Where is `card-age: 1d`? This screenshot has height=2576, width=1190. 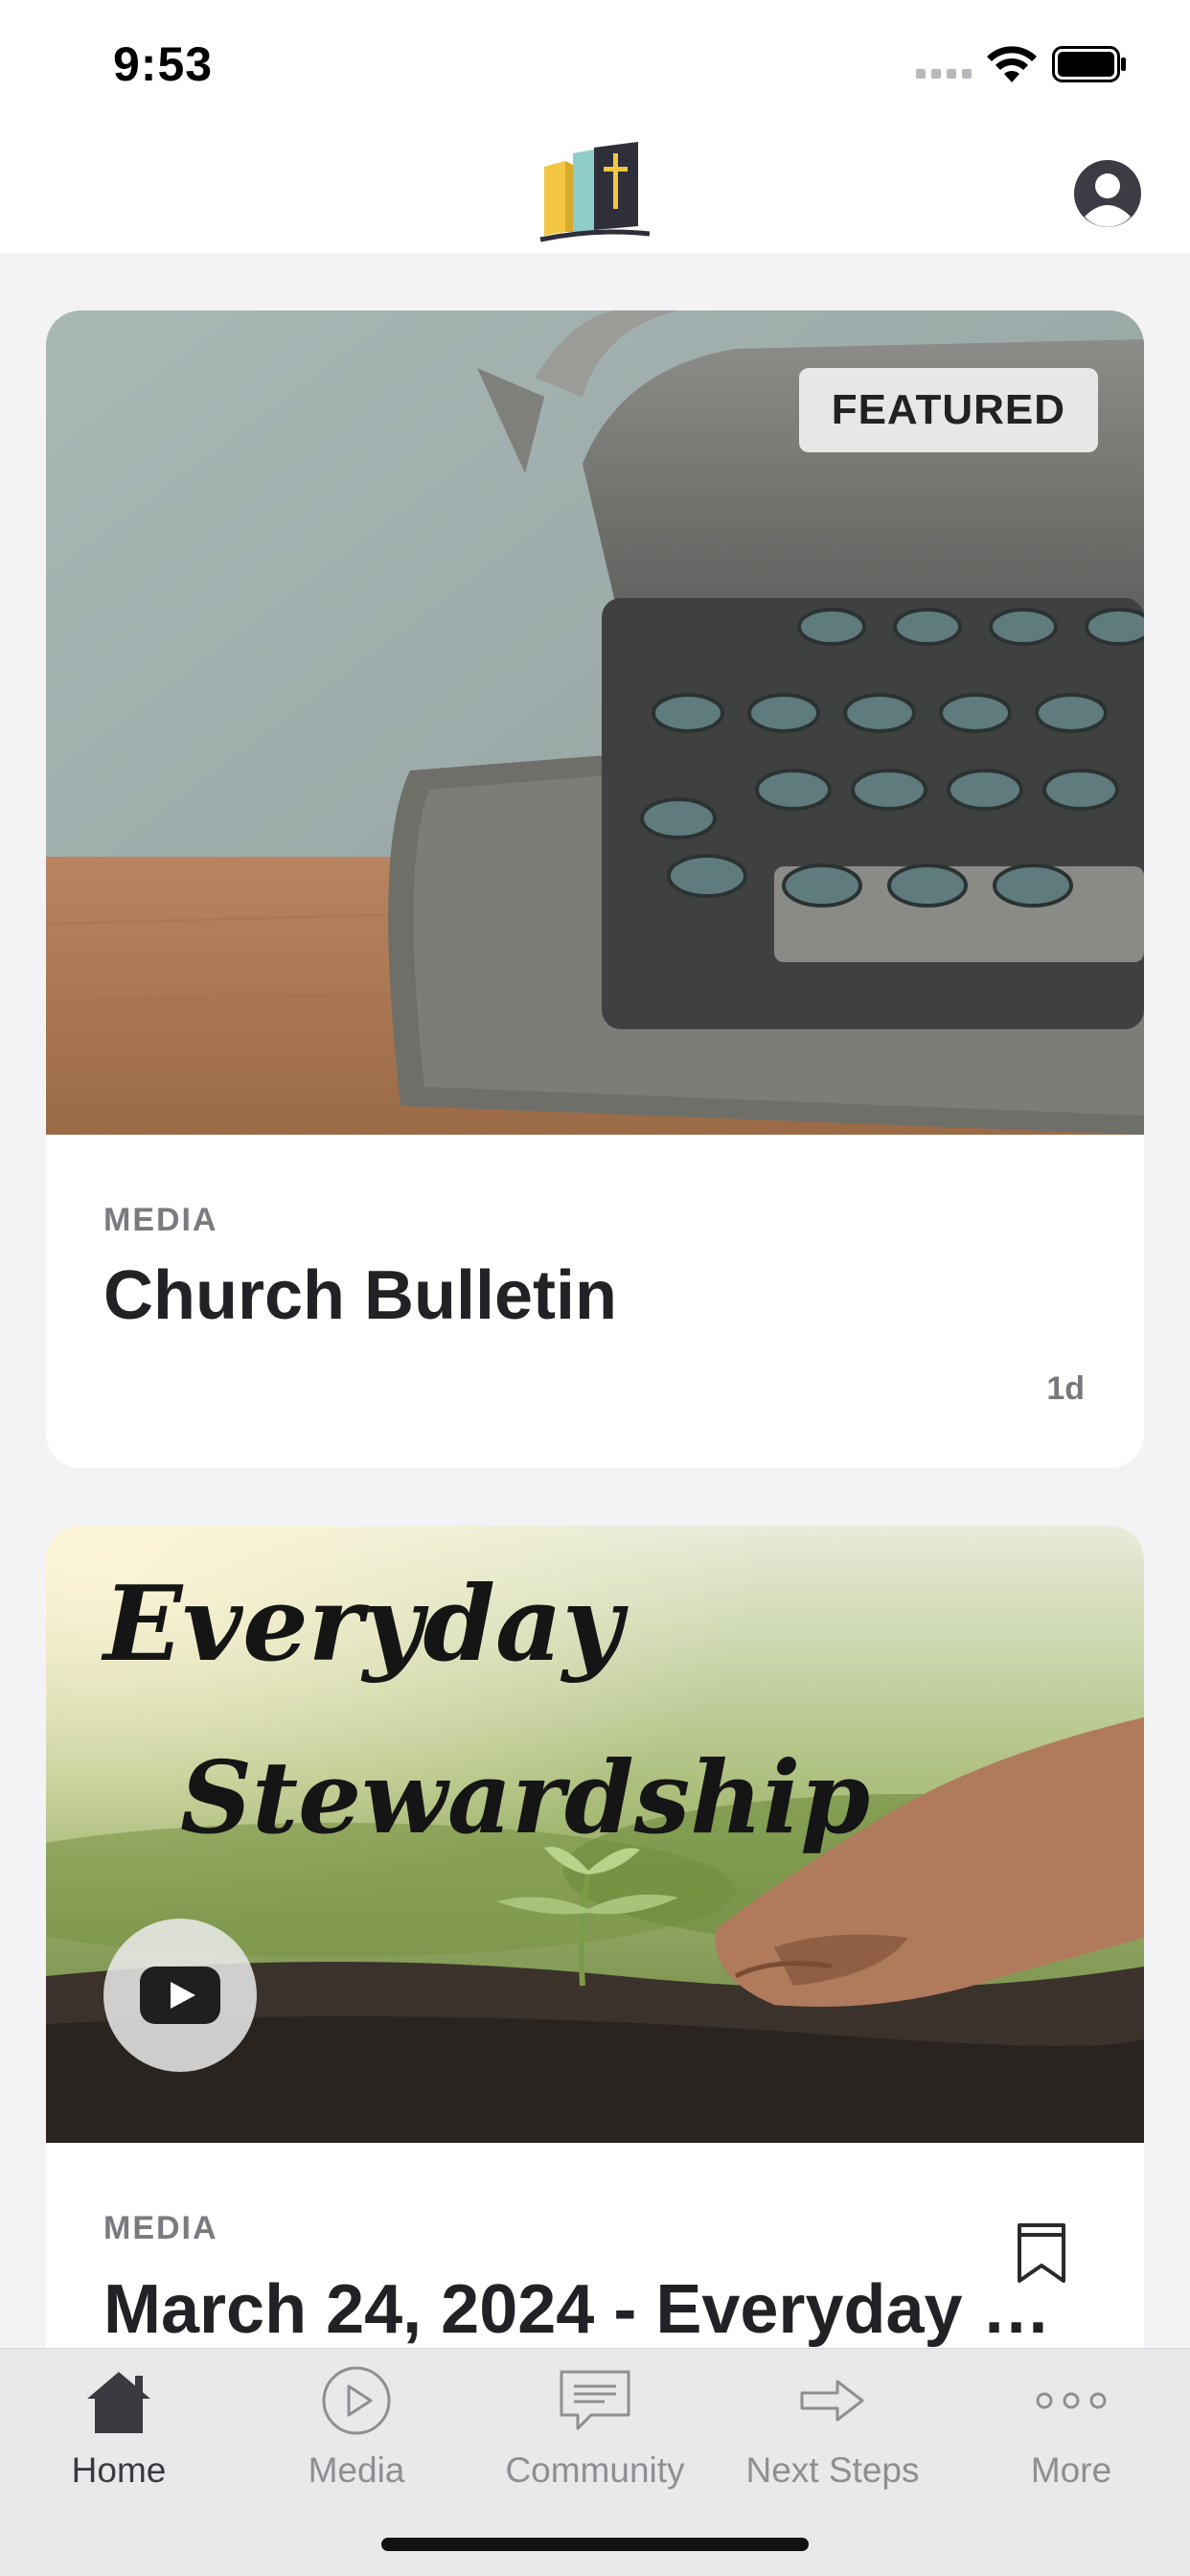 card-age: 1d is located at coordinates (1066, 1388).